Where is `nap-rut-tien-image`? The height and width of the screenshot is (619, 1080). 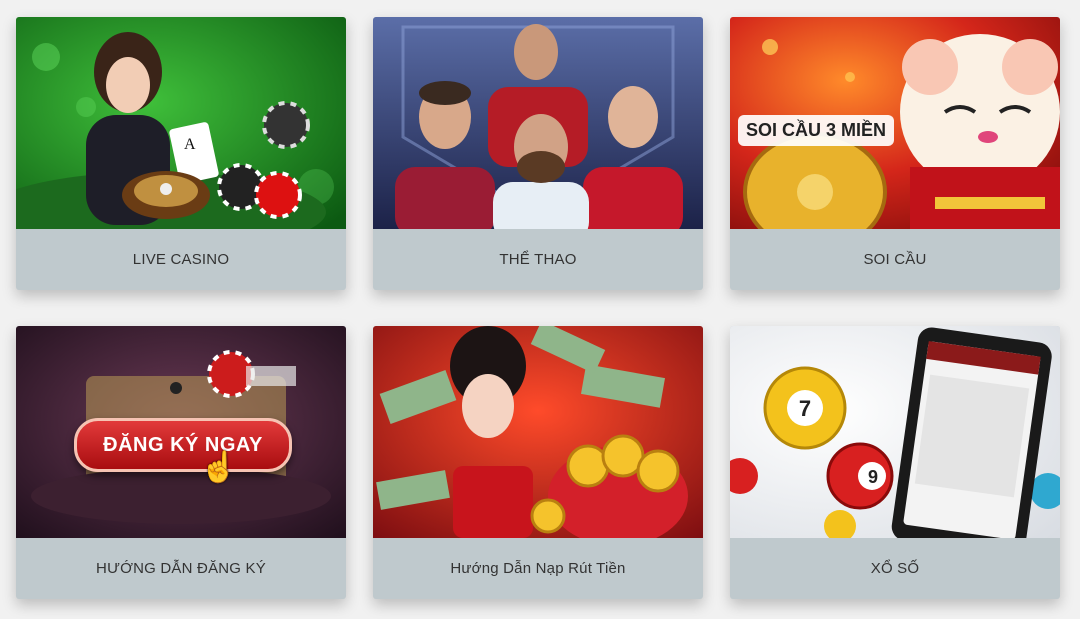
nap-rut-tien-image is located at coordinates (538, 432).